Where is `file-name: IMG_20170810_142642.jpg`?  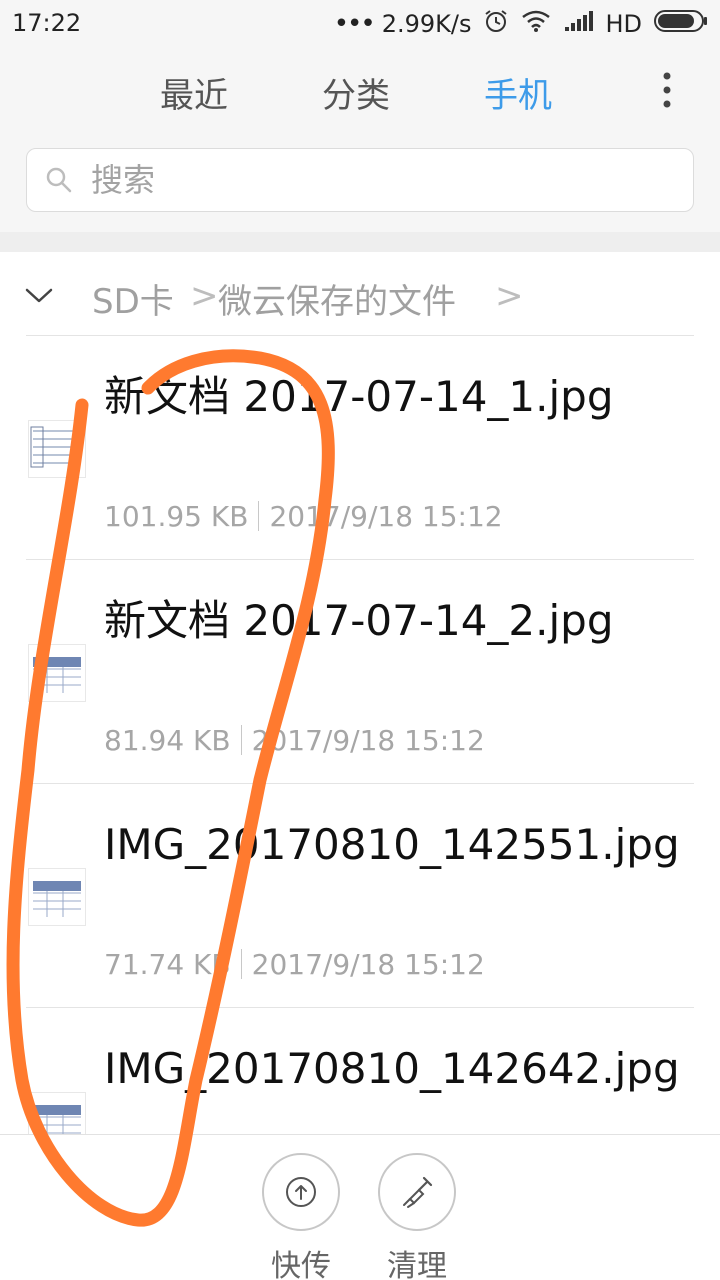
file-name: IMG_20170810_142642.jpg is located at coordinates (392, 1068).